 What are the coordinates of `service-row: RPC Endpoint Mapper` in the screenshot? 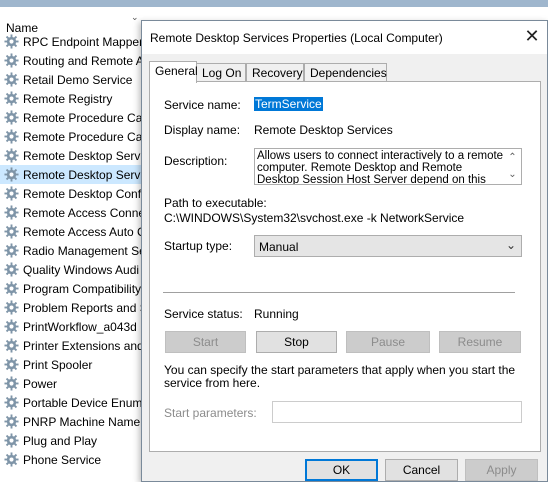 It's located at (75, 41).